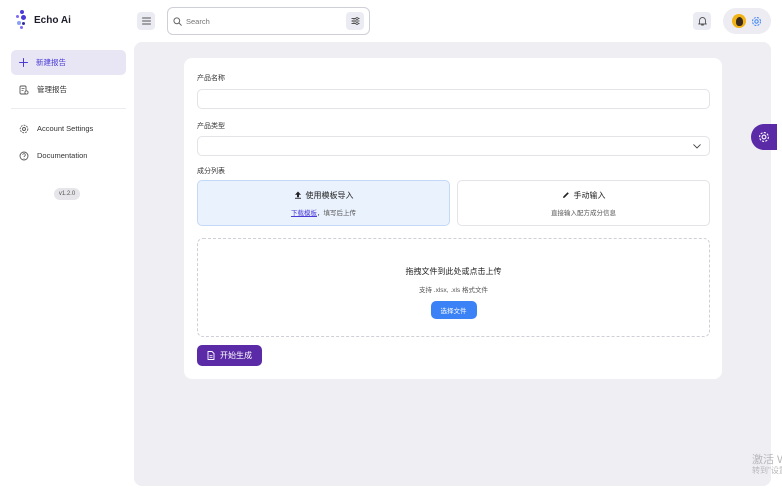 The image size is (782, 497). I want to click on user-menu, so click(747, 21).